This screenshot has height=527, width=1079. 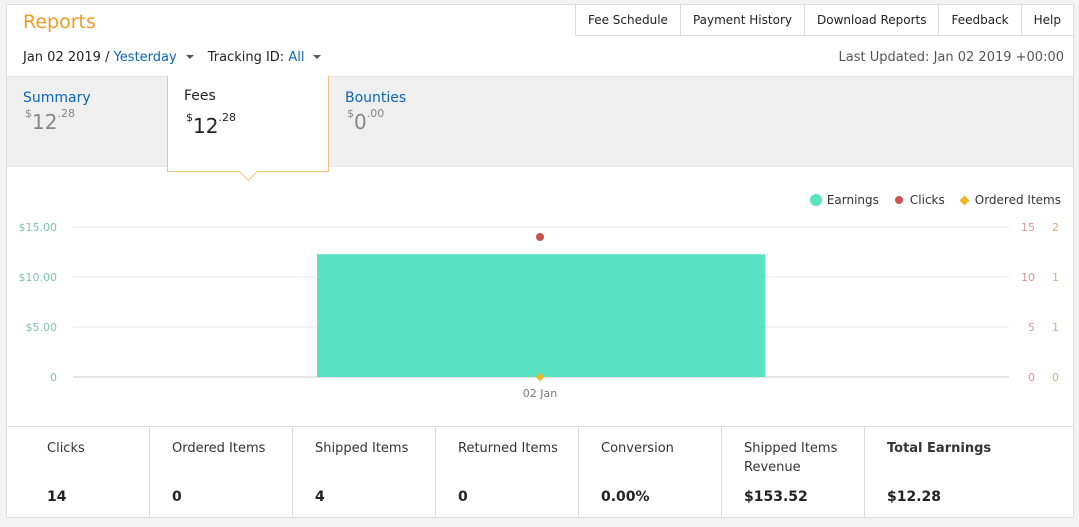 I want to click on y-right-ordered-tick-label: 0, so click(x=1055, y=377).